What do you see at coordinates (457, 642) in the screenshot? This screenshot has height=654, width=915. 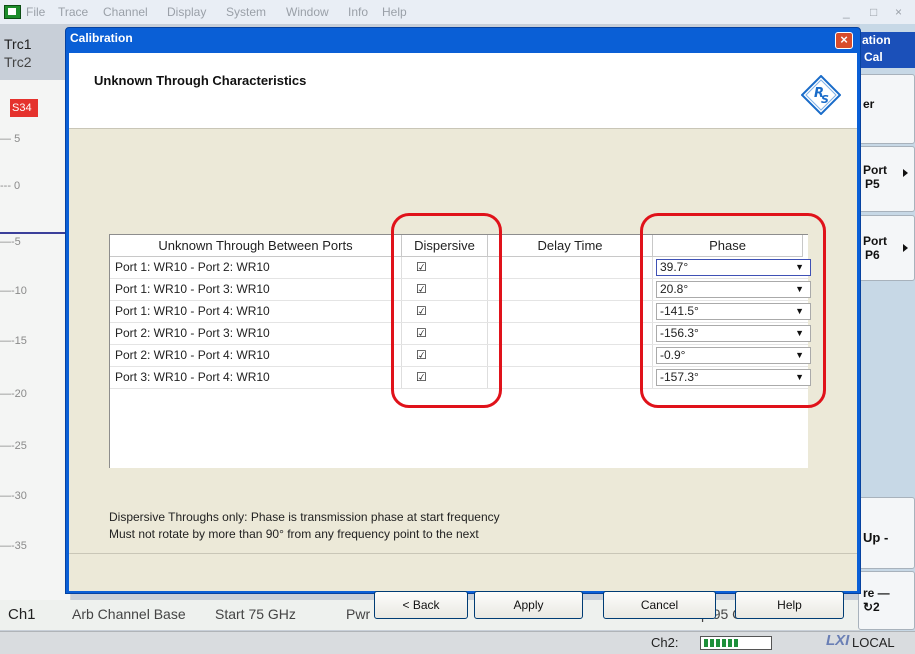 I see `status-bar` at bounding box center [457, 642].